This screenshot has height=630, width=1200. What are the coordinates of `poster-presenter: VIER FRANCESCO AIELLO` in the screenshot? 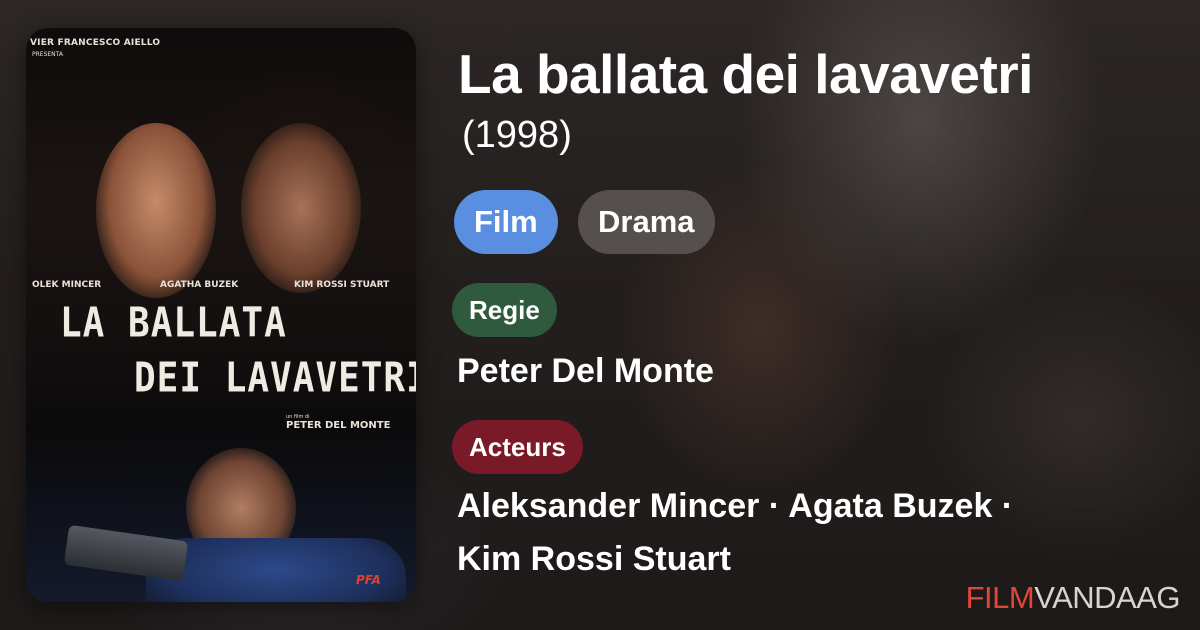 It's located at (95, 43).